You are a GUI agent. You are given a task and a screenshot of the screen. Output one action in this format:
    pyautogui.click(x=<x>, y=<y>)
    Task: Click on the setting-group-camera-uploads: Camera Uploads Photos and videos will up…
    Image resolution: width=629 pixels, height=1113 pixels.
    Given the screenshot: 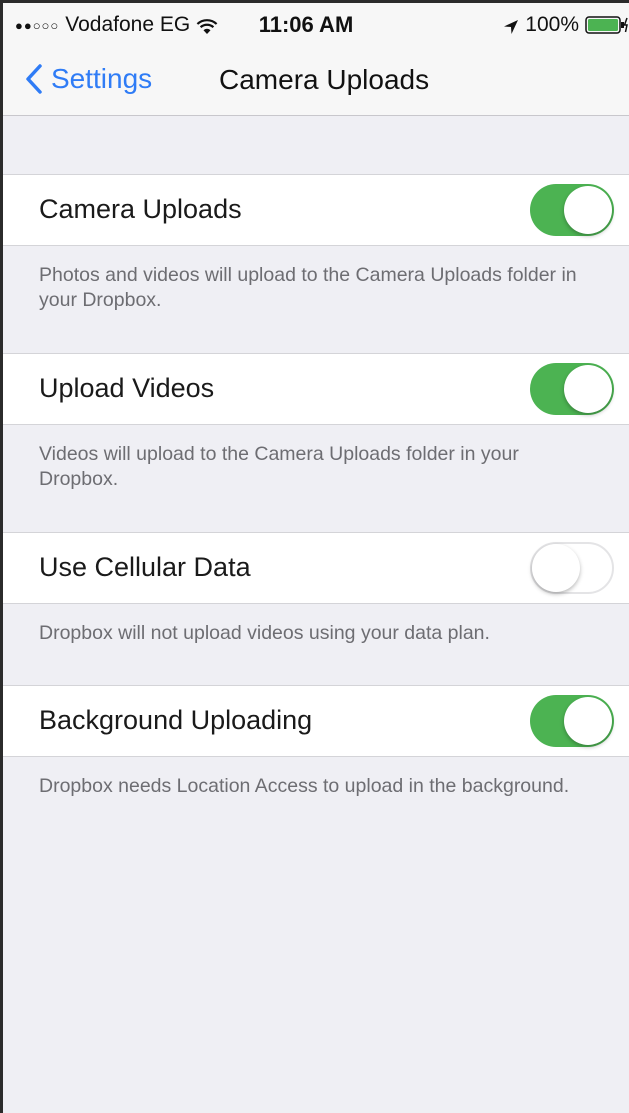 What is the action you would take?
    pyautogui.click(x=316, y=243)
    